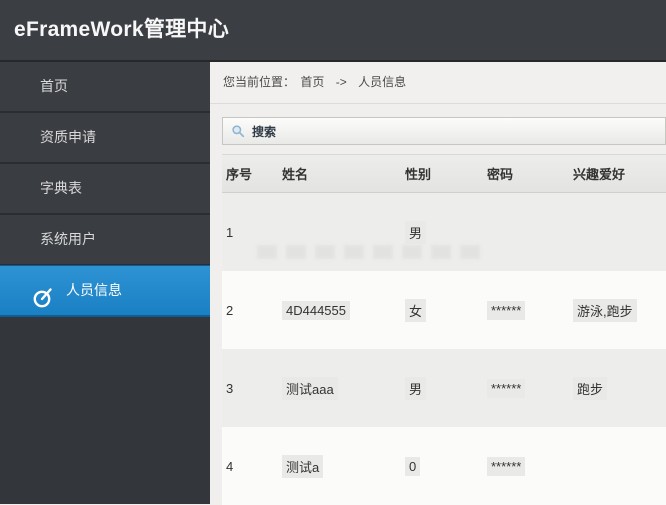 This screenshot has width=666, height=505. What do you see at coordinates (617, 388) in the screenshot?
I see `cell-hobby: 跑步` at bounding box center [617, 388].